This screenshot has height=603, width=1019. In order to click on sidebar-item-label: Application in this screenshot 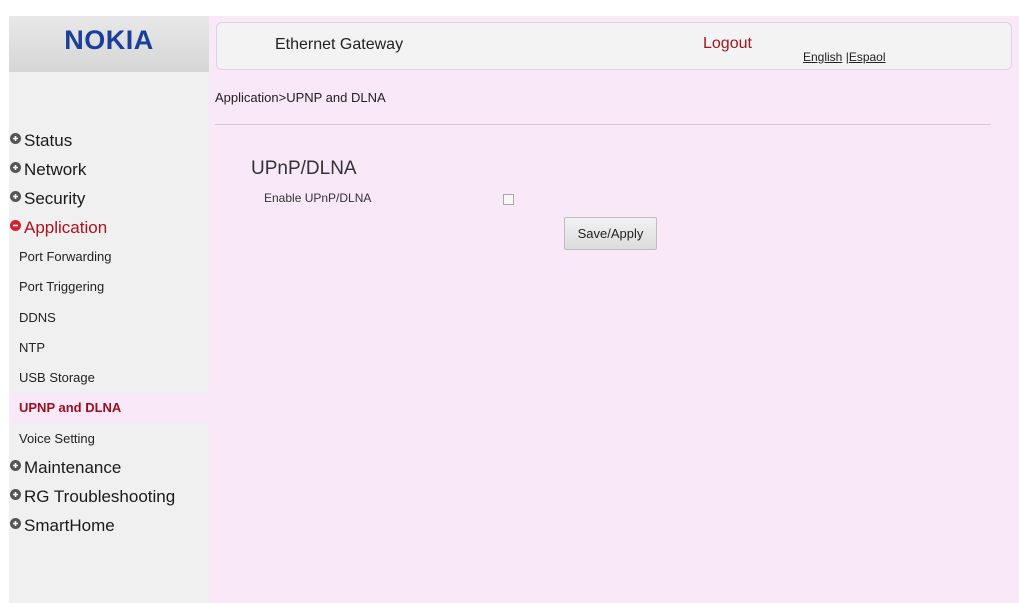, I will do `click(66, 227)`.